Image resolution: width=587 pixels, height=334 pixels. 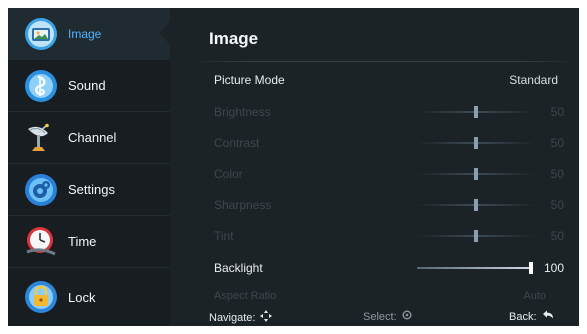 I want to click on sidebar-item-label: Settings, so click(x=91, y=189).